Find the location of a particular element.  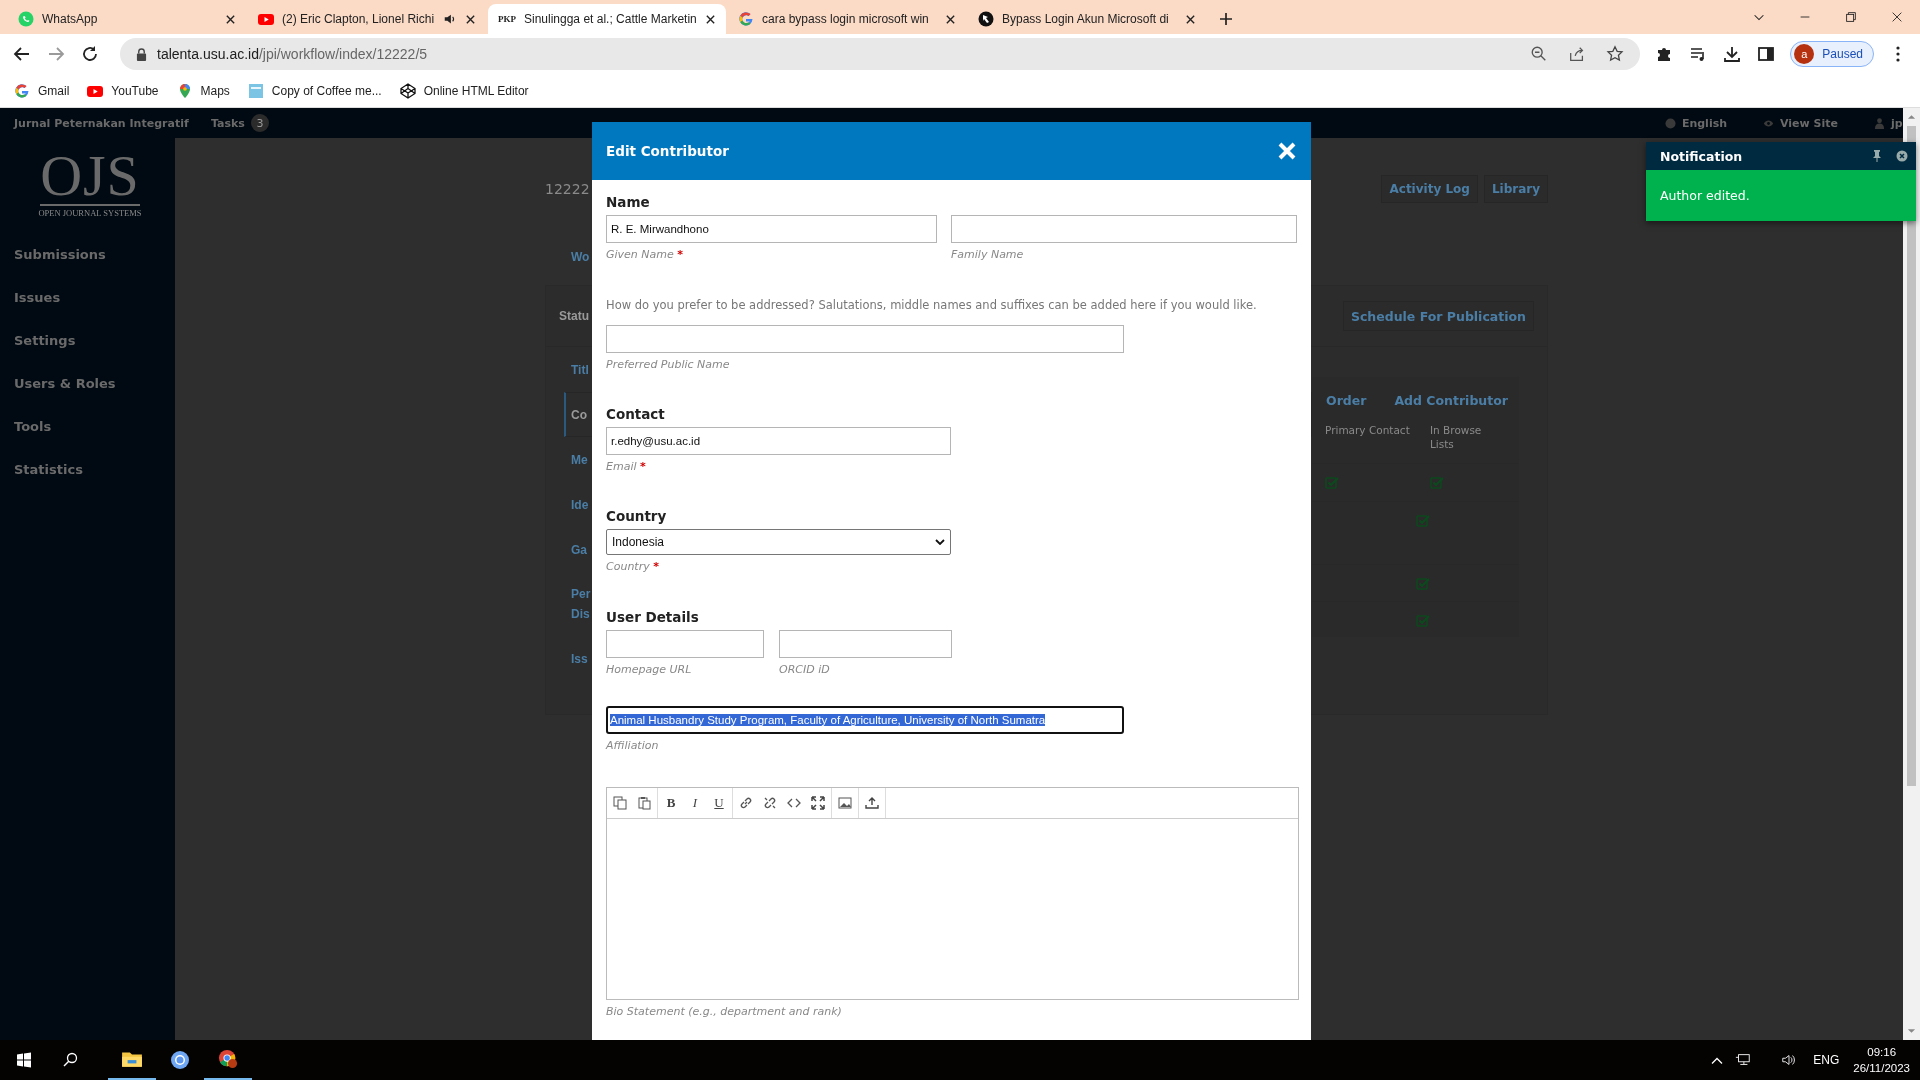

network-icon is located at coordinates (1743, 1060).